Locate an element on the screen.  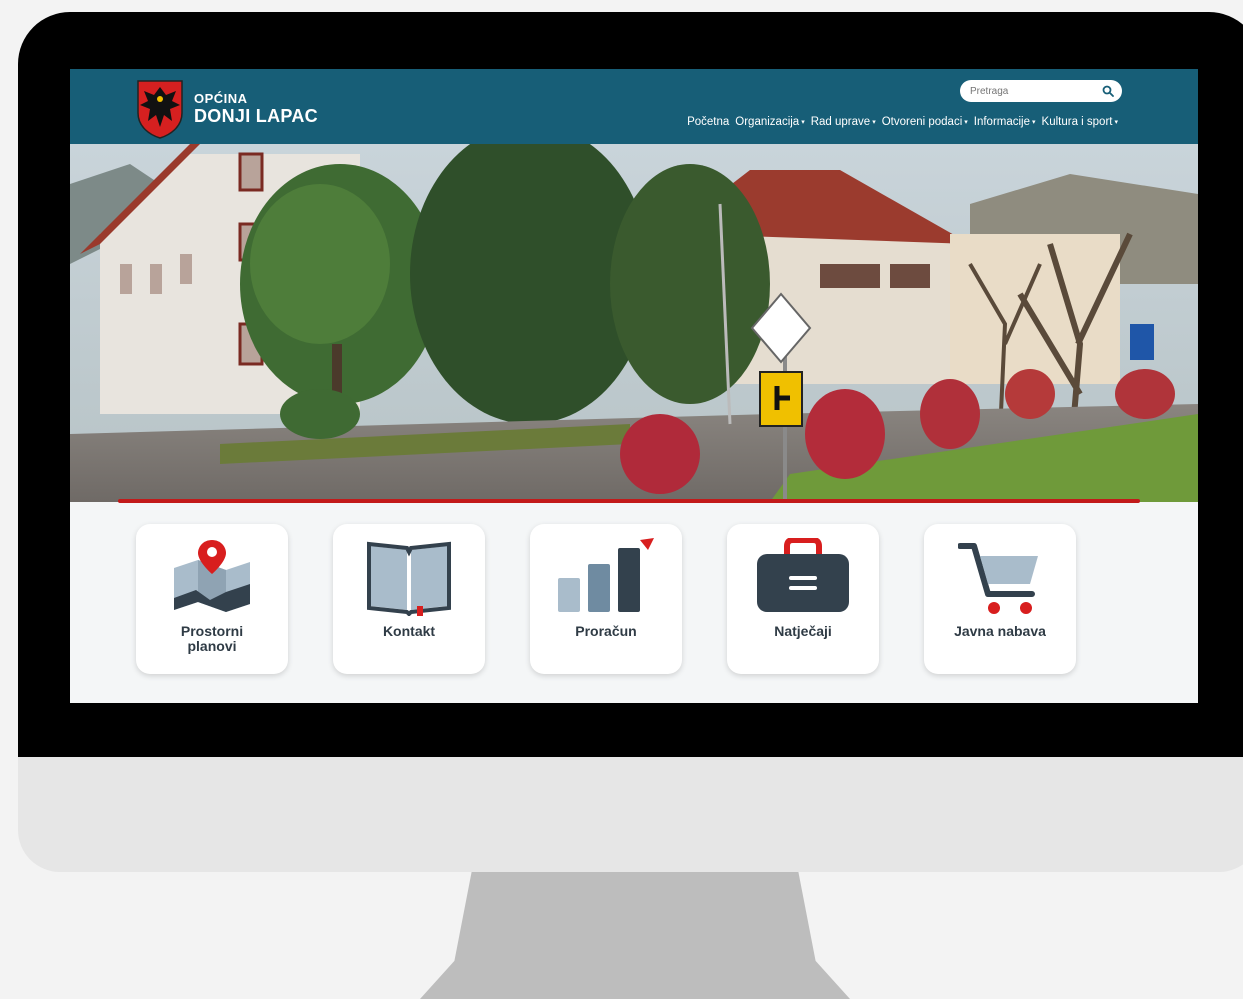
coat-of-arms-icon is located at coordinates (160, 109).